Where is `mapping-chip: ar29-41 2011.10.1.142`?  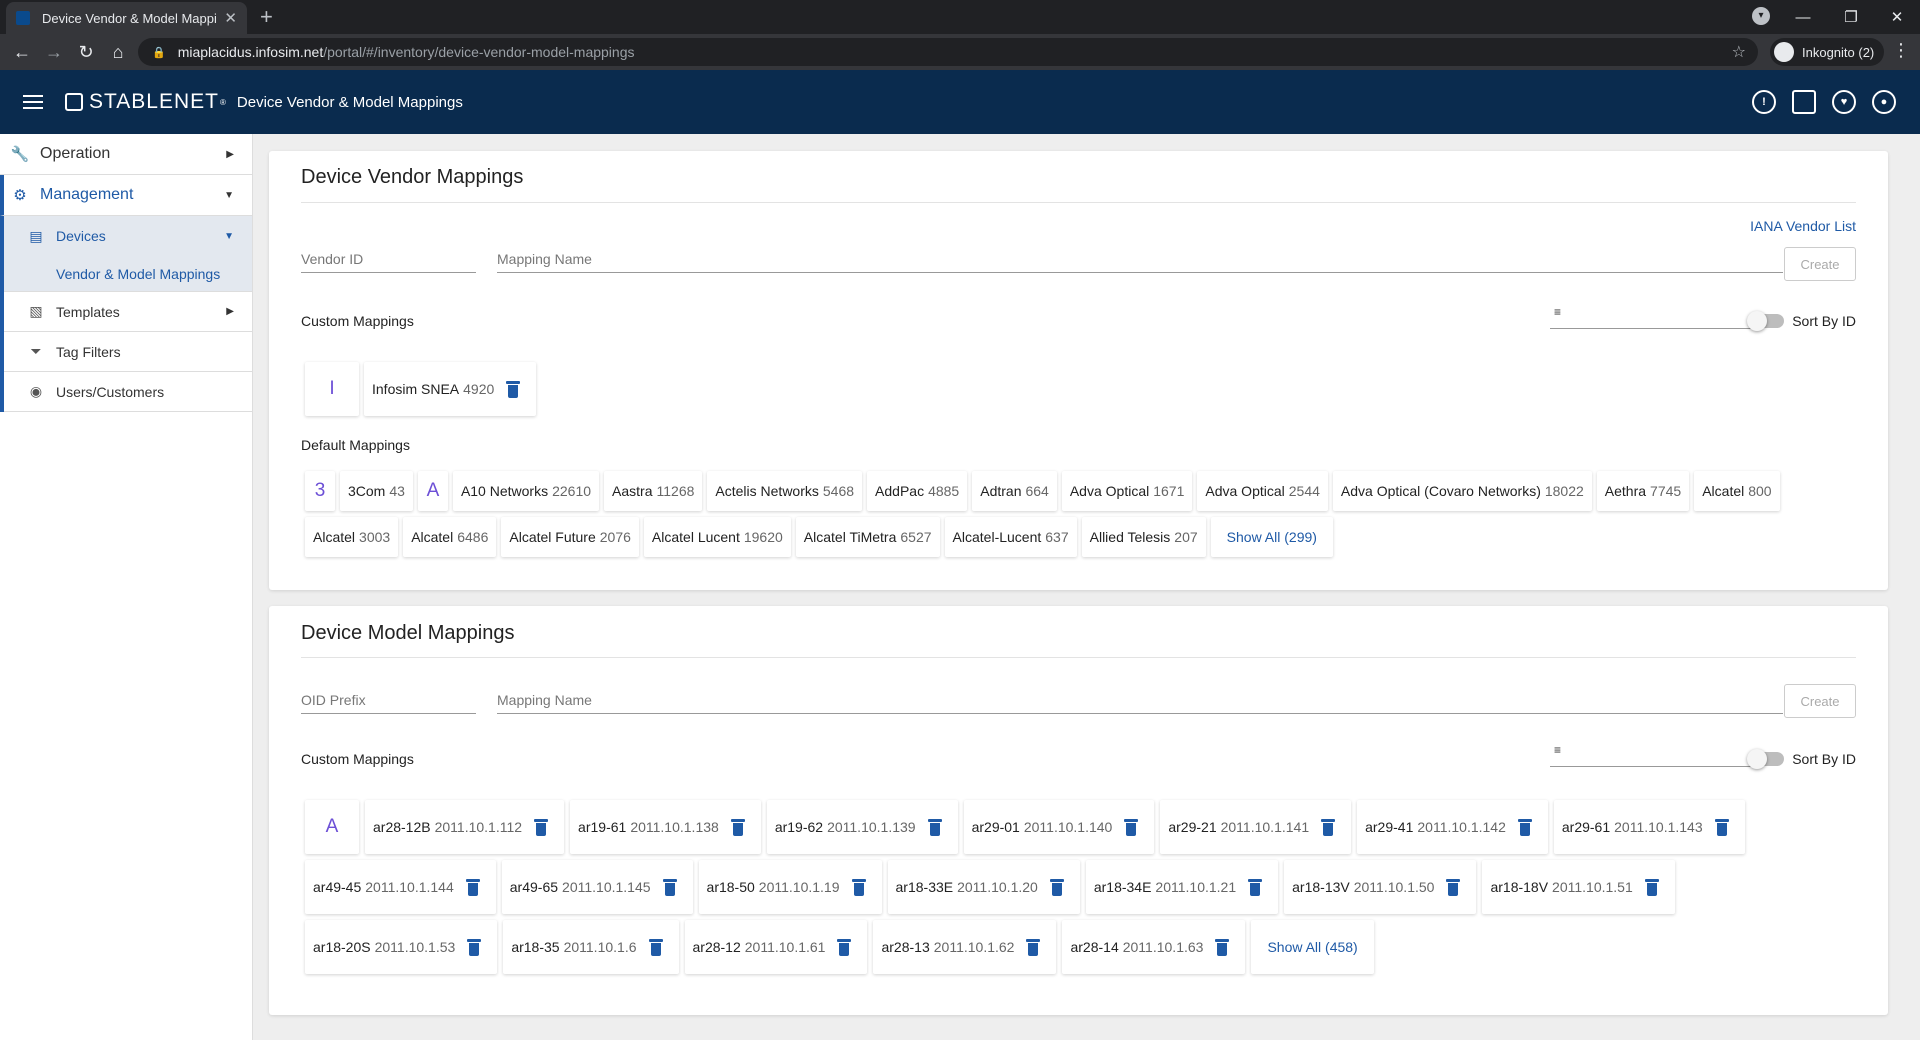
mapping-chip: ar29-41 2011.10.1.142 is located at coordinates (1452, 827).